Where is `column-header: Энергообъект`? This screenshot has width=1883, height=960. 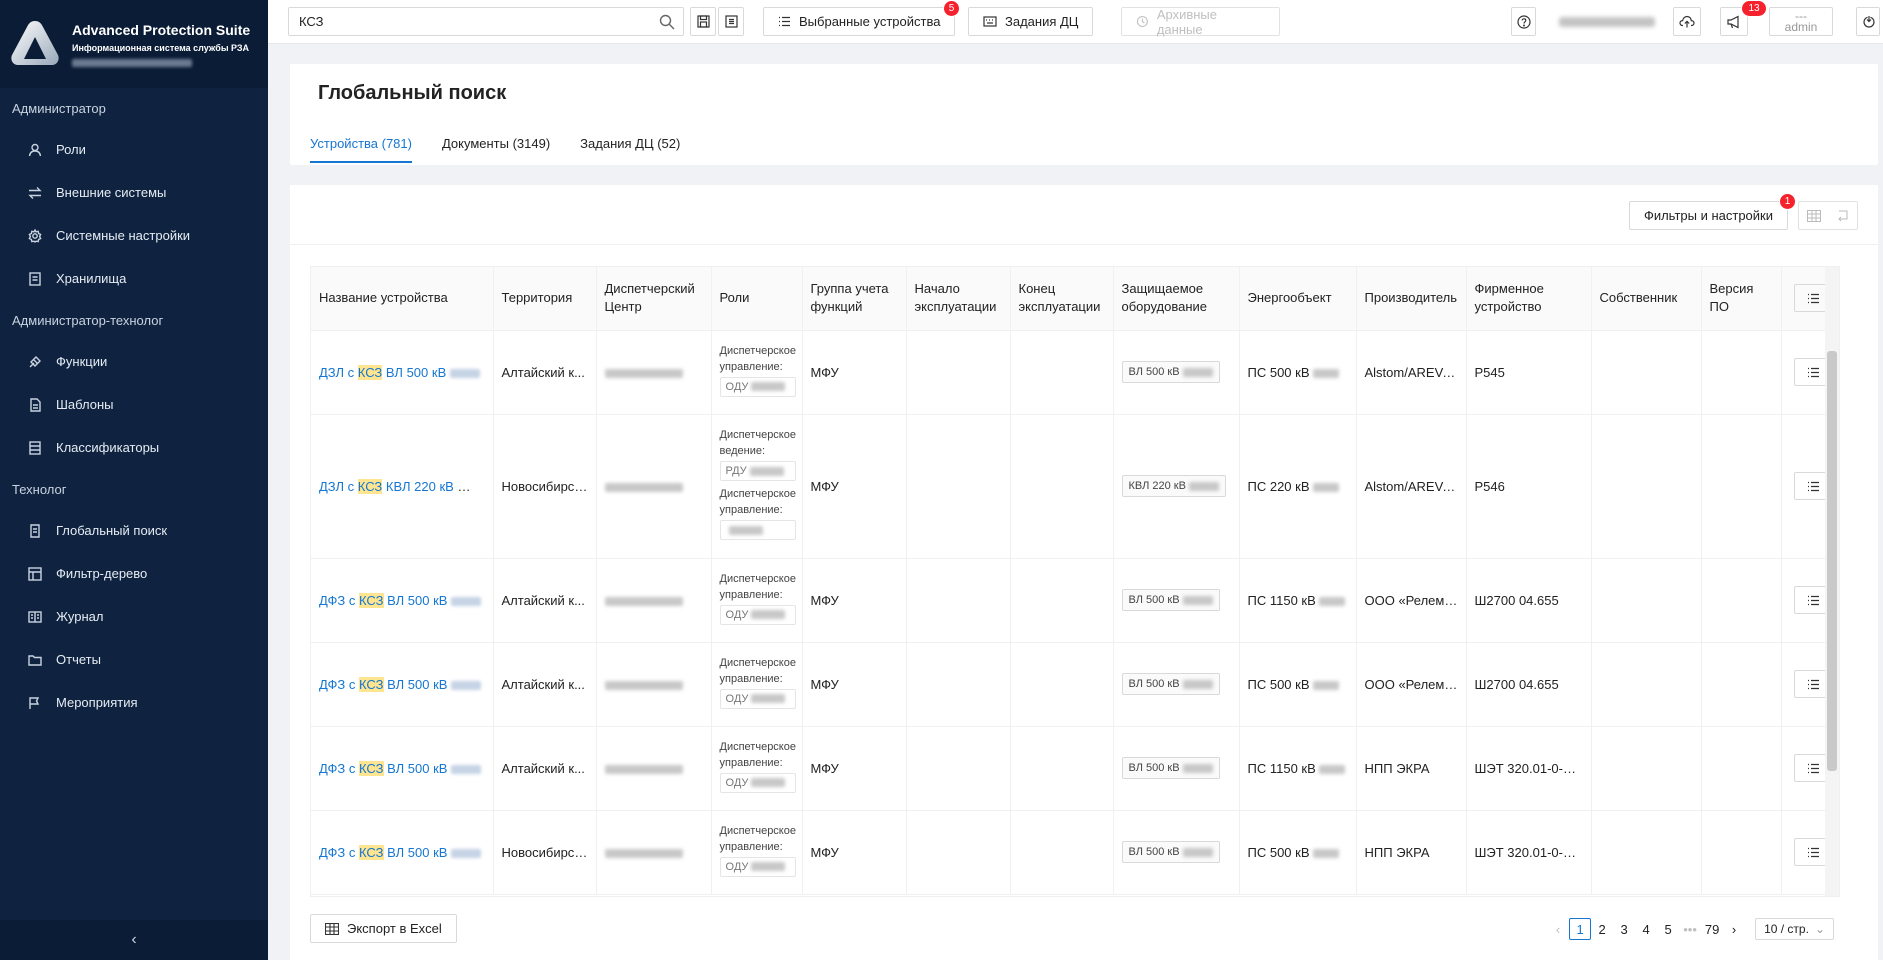
column-header: Энергообъект is located at coordinates (1298, 299).